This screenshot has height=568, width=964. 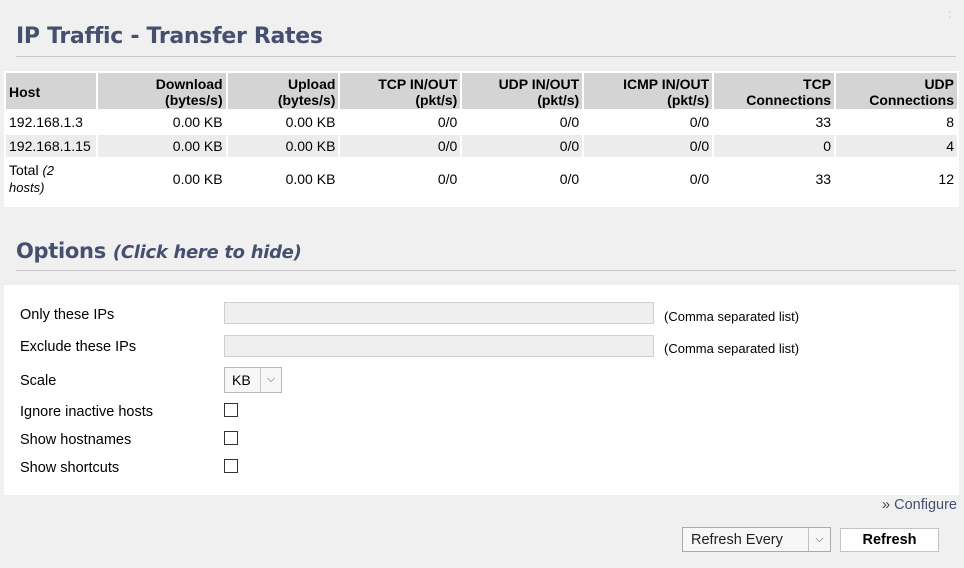 I want to click on show-shortcuts-checkbox, so click(x=231, y=466).